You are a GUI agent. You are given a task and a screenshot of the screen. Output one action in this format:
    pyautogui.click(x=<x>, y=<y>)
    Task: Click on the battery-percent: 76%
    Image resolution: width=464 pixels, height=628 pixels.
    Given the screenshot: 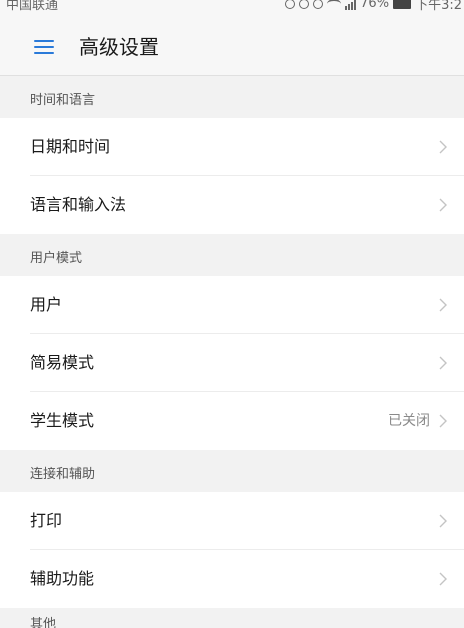 What is the action you would take?
    pyautogui.click(x=375, y=5)
    